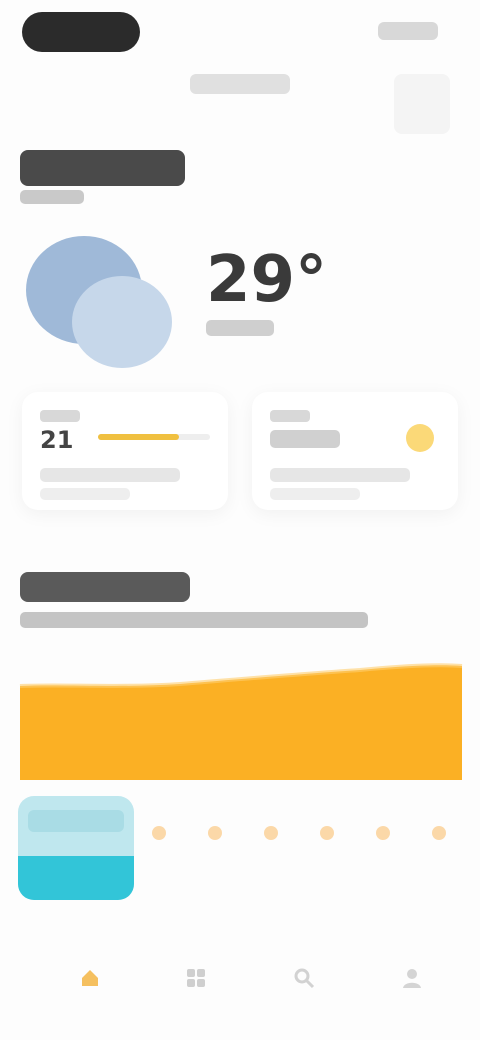  What do you see at coordinates (81, 32) in the screenshot?
I see `top-pill` at bounding box center [81, 32].